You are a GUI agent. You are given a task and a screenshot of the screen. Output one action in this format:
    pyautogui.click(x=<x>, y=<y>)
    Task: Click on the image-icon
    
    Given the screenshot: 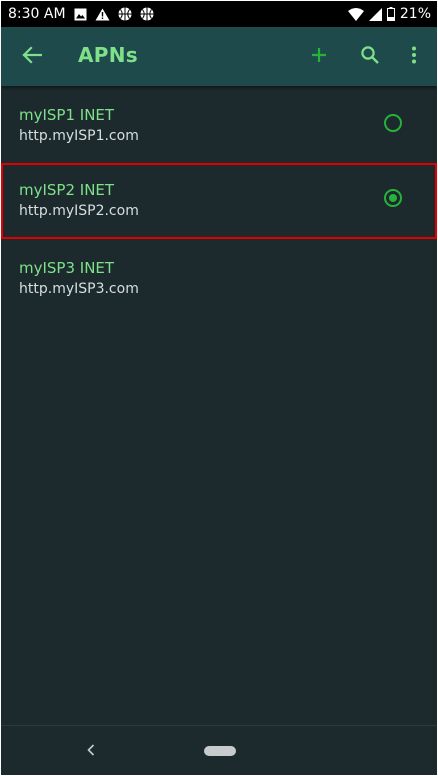 What is the action you would take?
    pyautogui.click(x=80, y=14)
    